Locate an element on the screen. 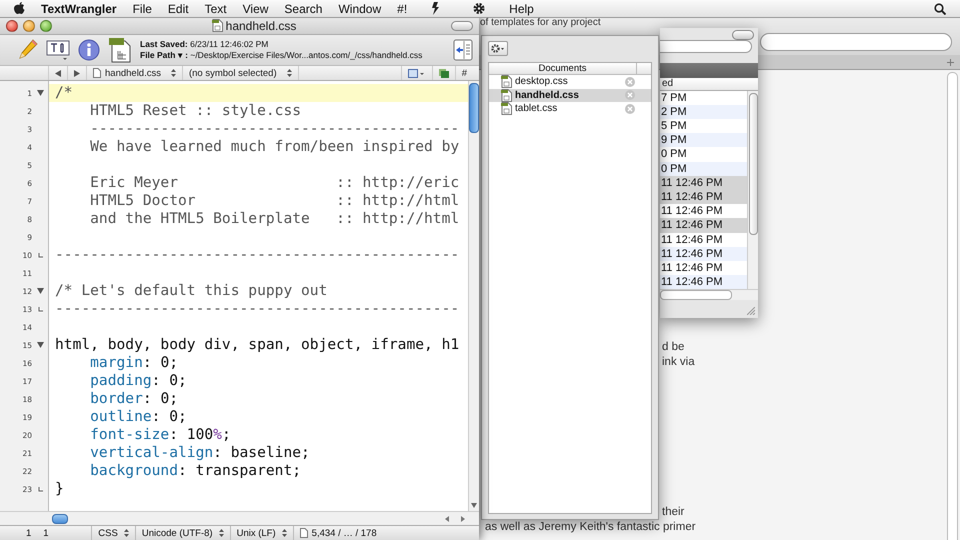 Image resolution: width=960 pixels, height=540 pixels. code-line: font-size: 100%; is located at coordinates (160, 435).